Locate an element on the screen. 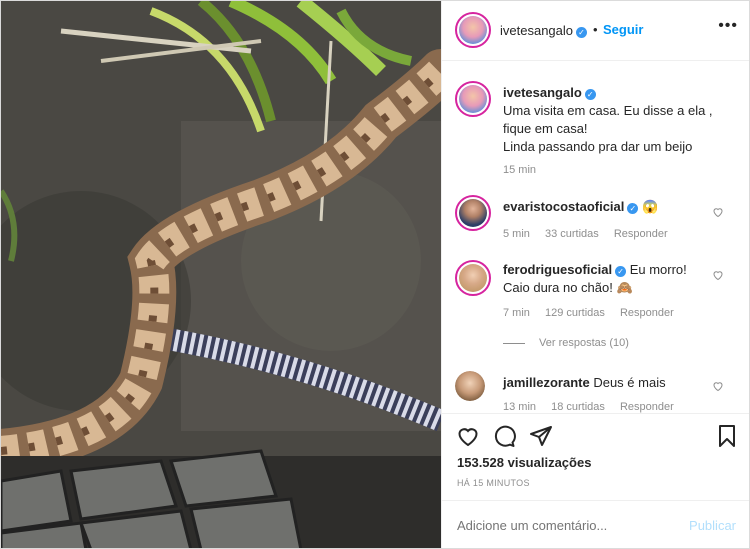  heart-icon is located at coordinates (468, 436).